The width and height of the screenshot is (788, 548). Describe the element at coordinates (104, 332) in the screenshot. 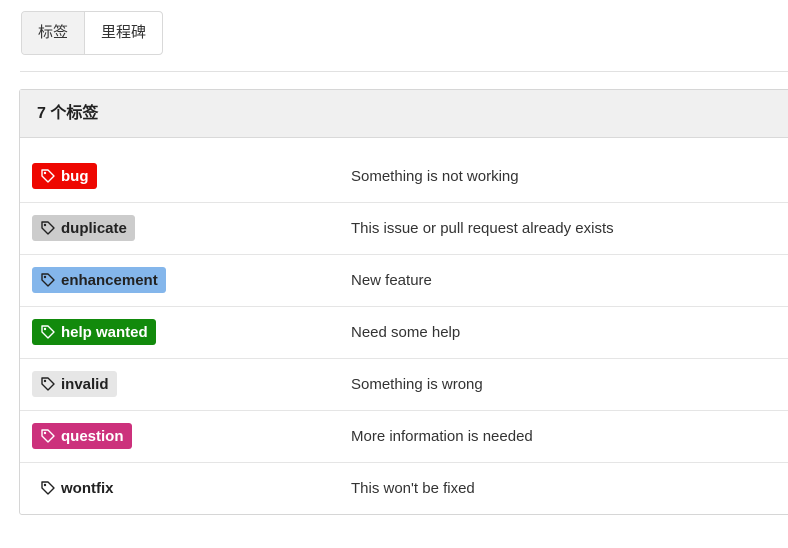

I see `label-name: help wanted` at that location.